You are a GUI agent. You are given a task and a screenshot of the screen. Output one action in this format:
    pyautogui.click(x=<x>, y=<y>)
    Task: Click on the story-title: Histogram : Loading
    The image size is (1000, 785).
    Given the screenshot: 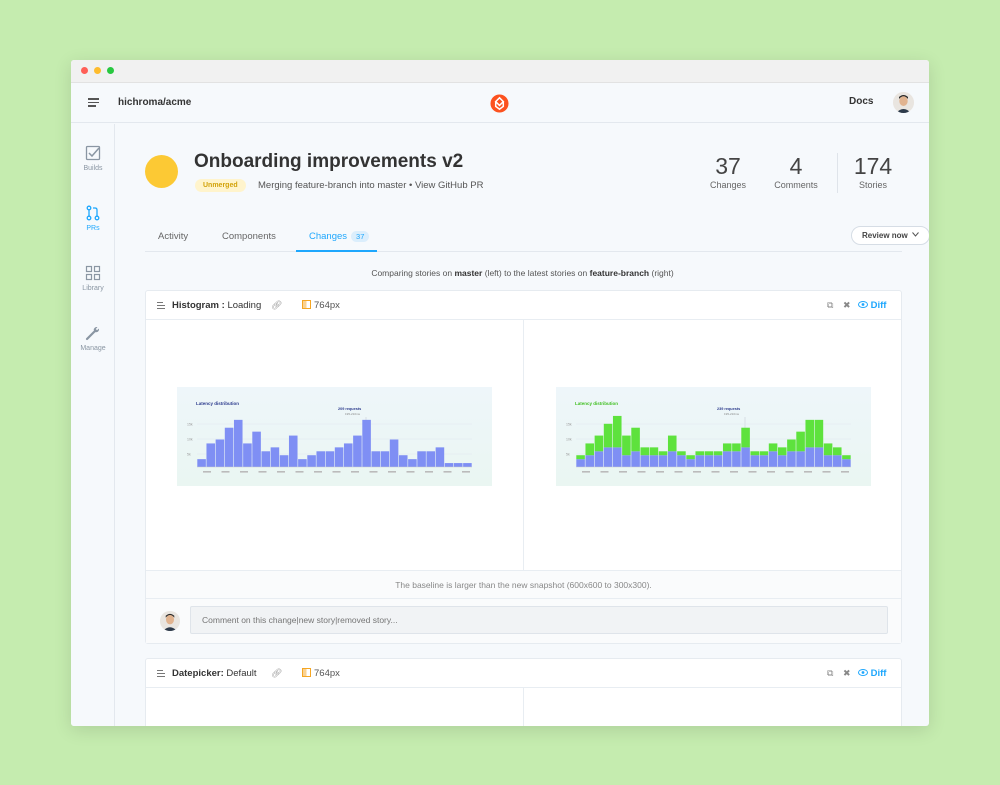 What is the action you would take?
    pyautogui.click(x=216, y=305)
    